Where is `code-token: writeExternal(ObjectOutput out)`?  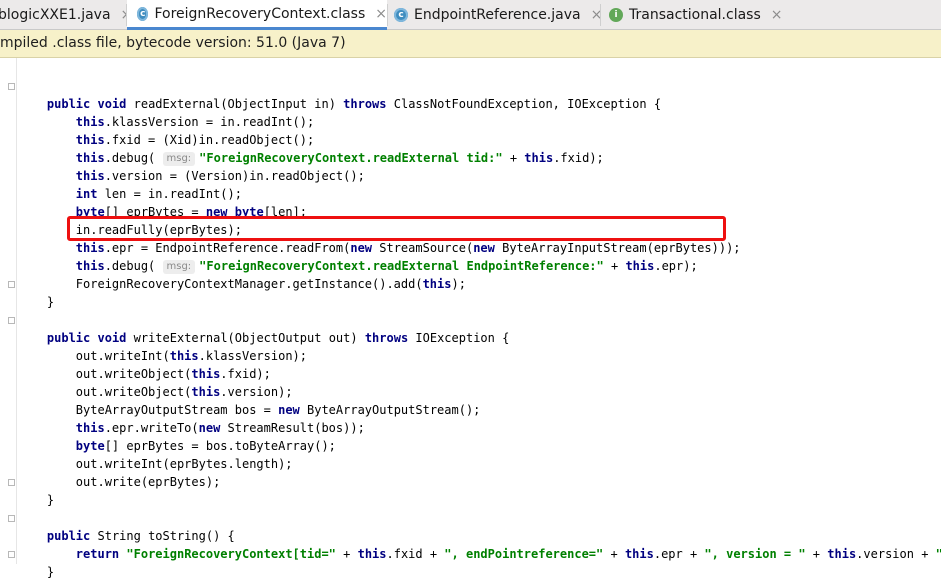
code-token: writeExternal(ObjectOutput out) is located at coordinates (245, 338).